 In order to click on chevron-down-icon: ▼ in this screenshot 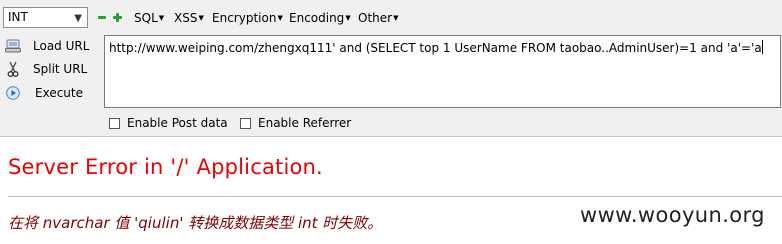, I will do `click(78, 18)`.